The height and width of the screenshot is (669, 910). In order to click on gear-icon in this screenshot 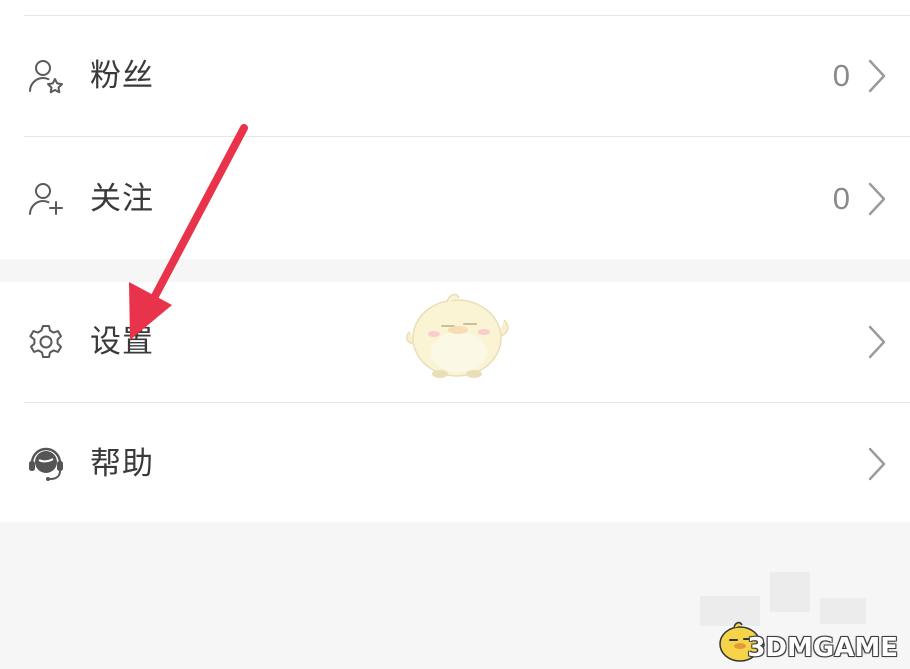, I will do `click(46, 342)`.